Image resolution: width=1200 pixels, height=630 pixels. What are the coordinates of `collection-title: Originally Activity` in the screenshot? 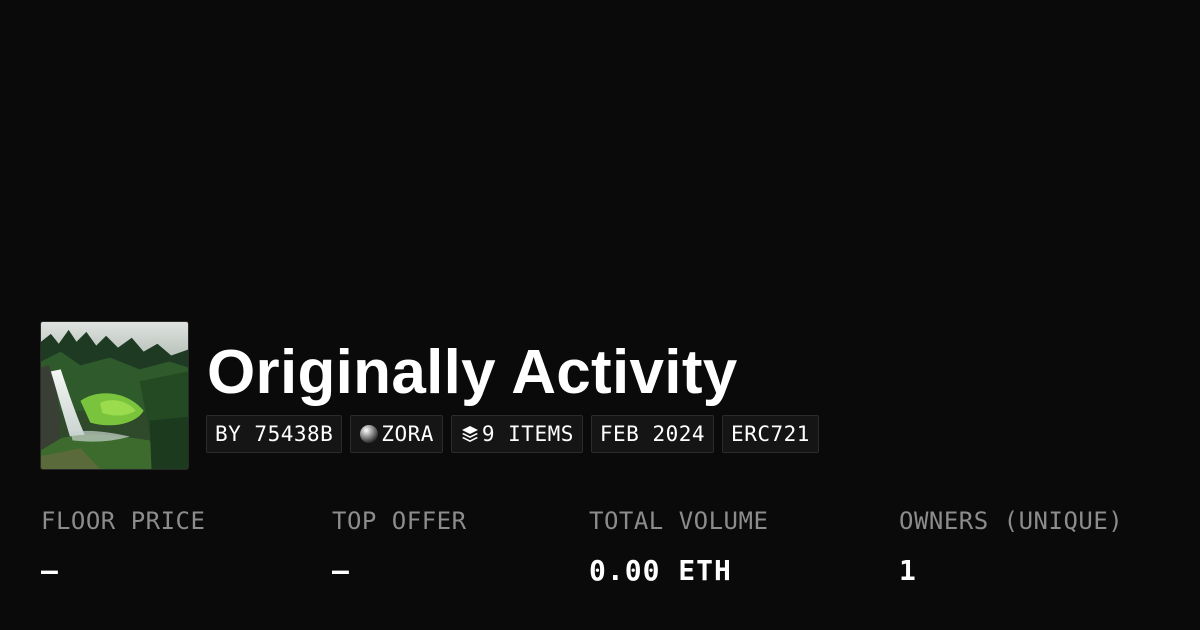 It's located at (472, 372).